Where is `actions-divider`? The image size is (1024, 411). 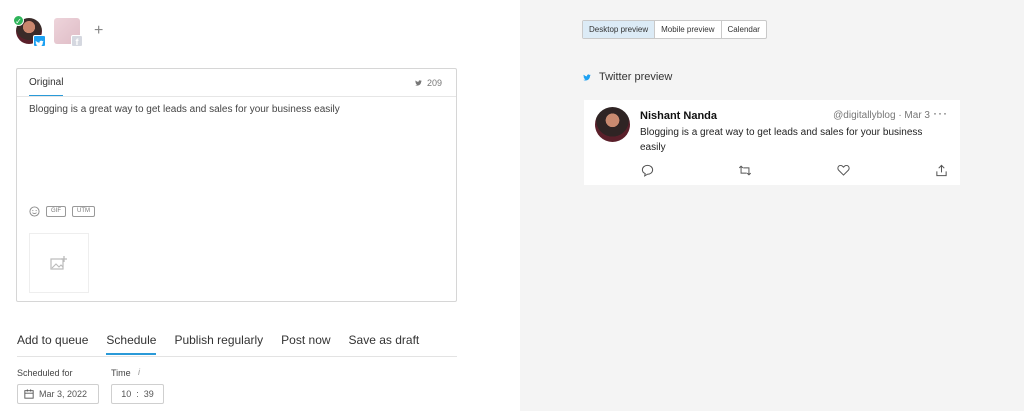 actions-divider is located at coordinates (237, 356).